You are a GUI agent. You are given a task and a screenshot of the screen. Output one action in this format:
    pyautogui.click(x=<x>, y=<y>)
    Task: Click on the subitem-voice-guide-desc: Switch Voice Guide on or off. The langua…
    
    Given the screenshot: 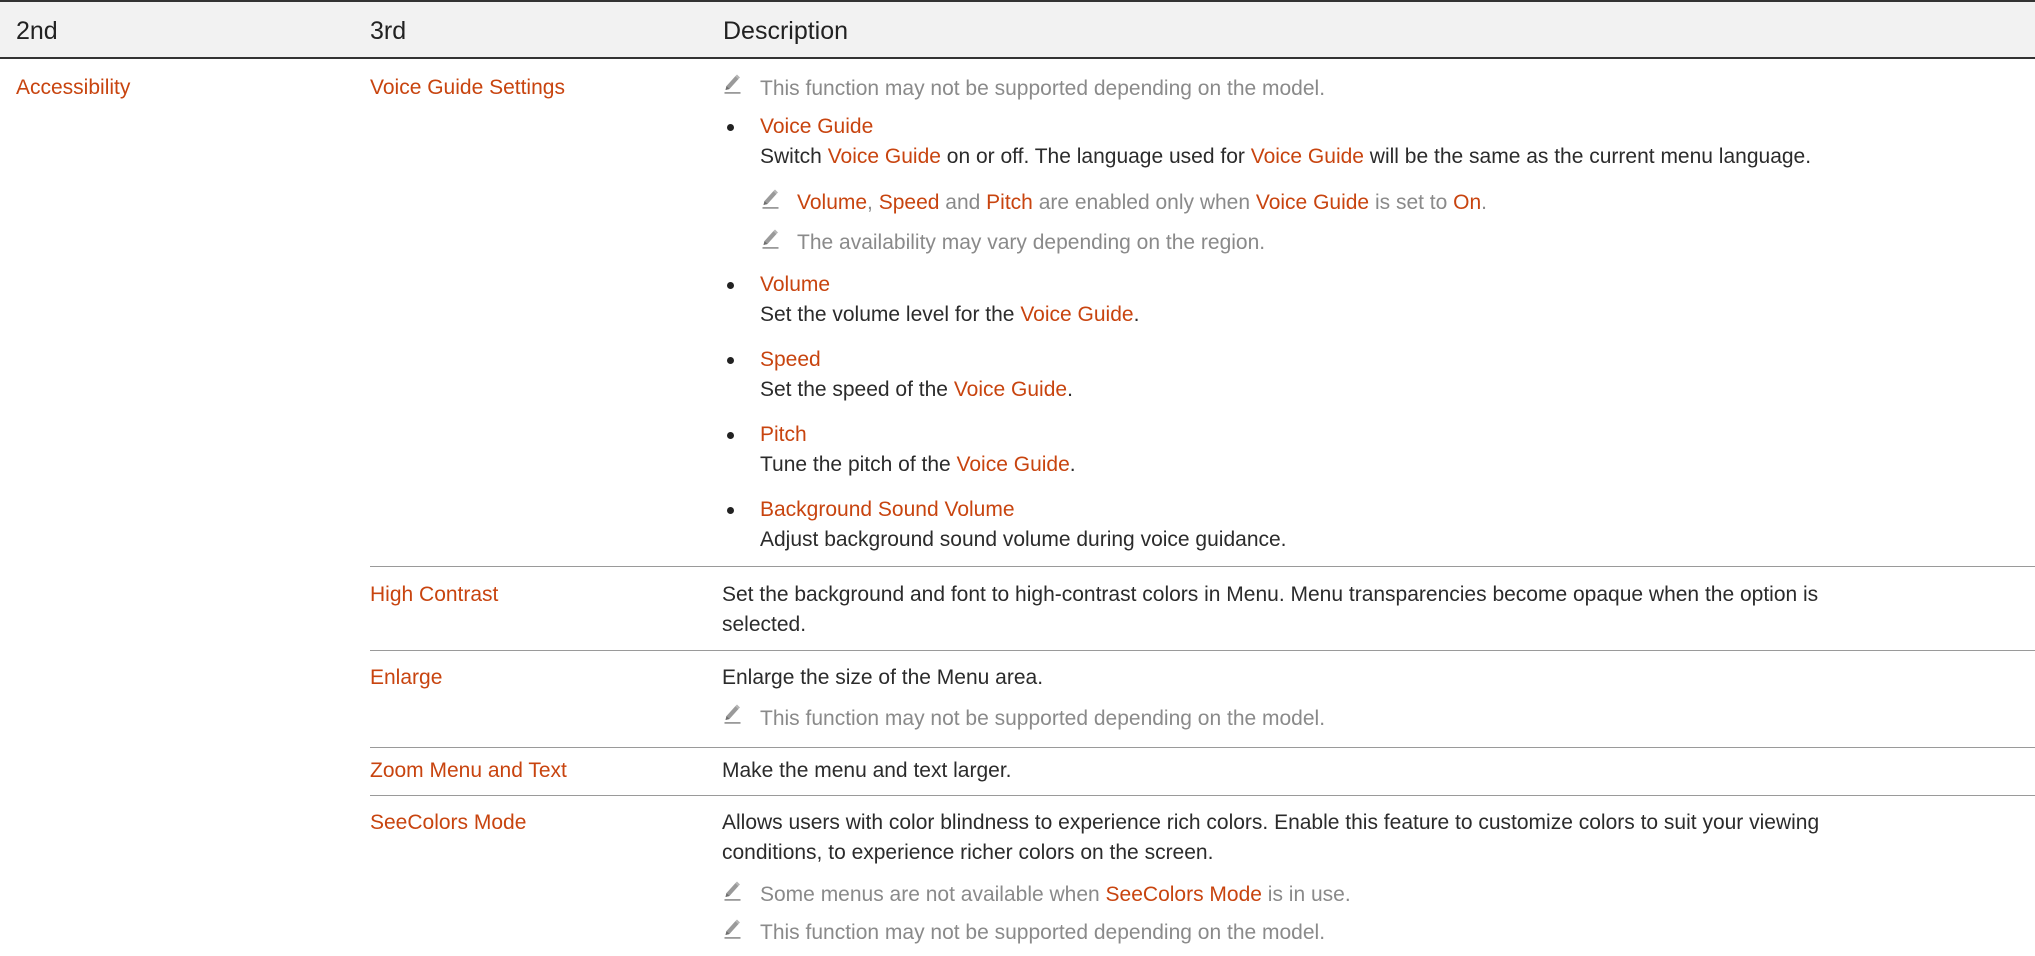 What is the action you would take?
    pyautogui.click(x=1286, y=156)
    